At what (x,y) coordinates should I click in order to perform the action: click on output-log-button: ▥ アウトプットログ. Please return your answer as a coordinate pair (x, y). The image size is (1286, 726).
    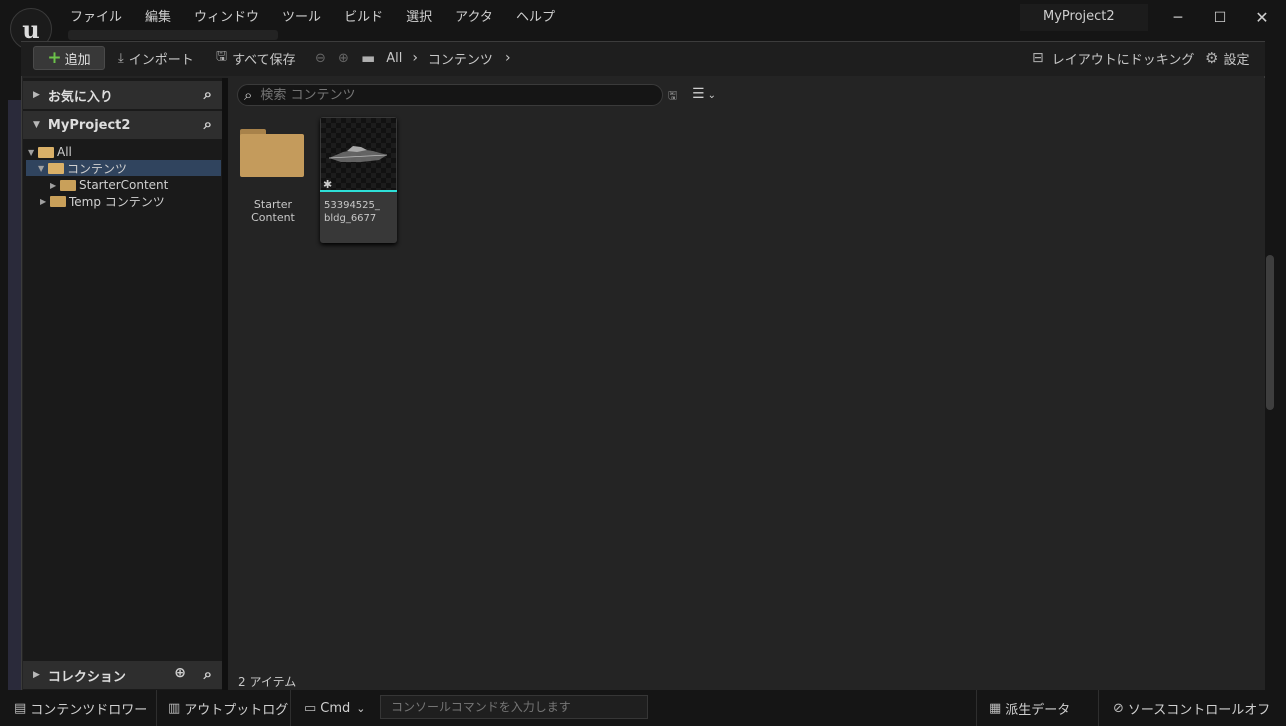
    Looking at the image, I should click on (228, 708).